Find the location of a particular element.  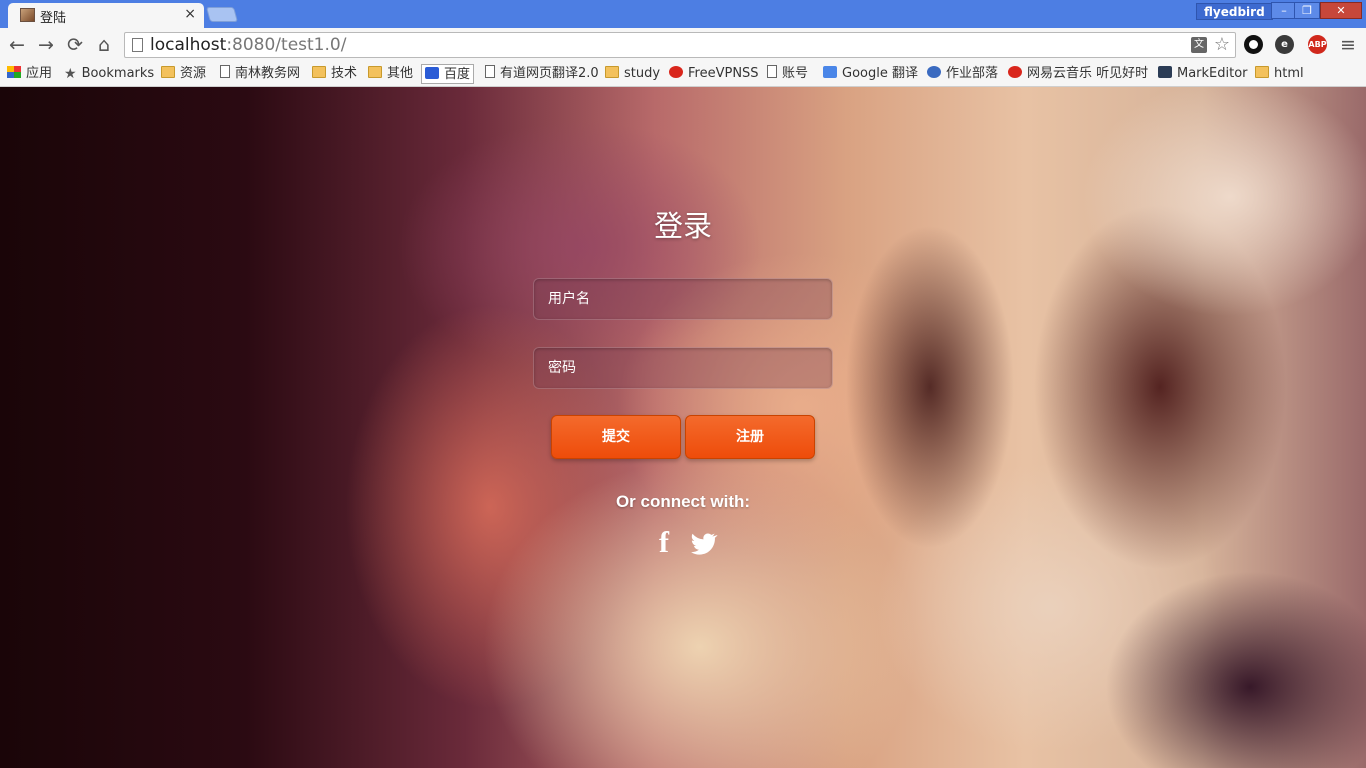

bookmark-study: study is located at coordinates (632, 74).